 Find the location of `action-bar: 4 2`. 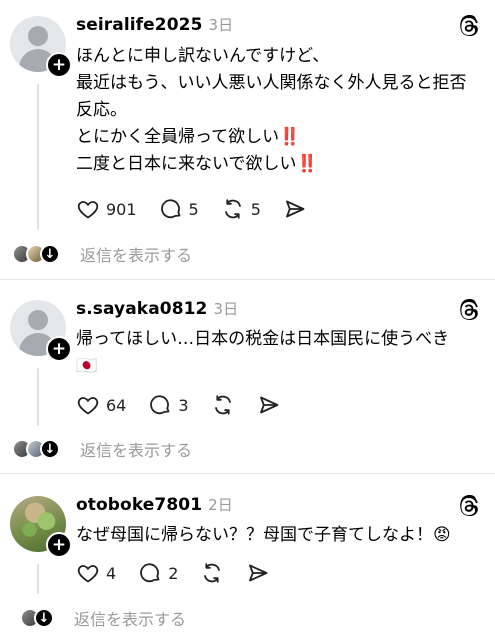

action-bar: 4 2 is located at coordinates (184, 573).